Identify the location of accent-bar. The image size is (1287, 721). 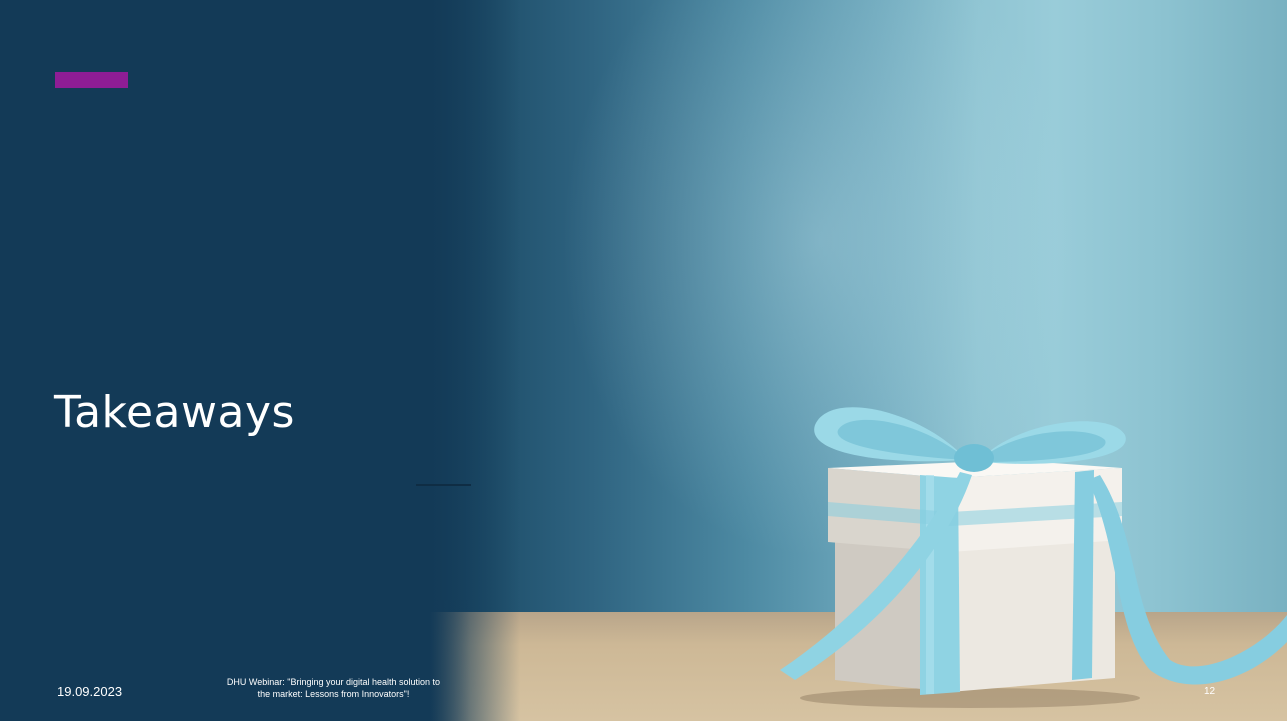
(91, 80).